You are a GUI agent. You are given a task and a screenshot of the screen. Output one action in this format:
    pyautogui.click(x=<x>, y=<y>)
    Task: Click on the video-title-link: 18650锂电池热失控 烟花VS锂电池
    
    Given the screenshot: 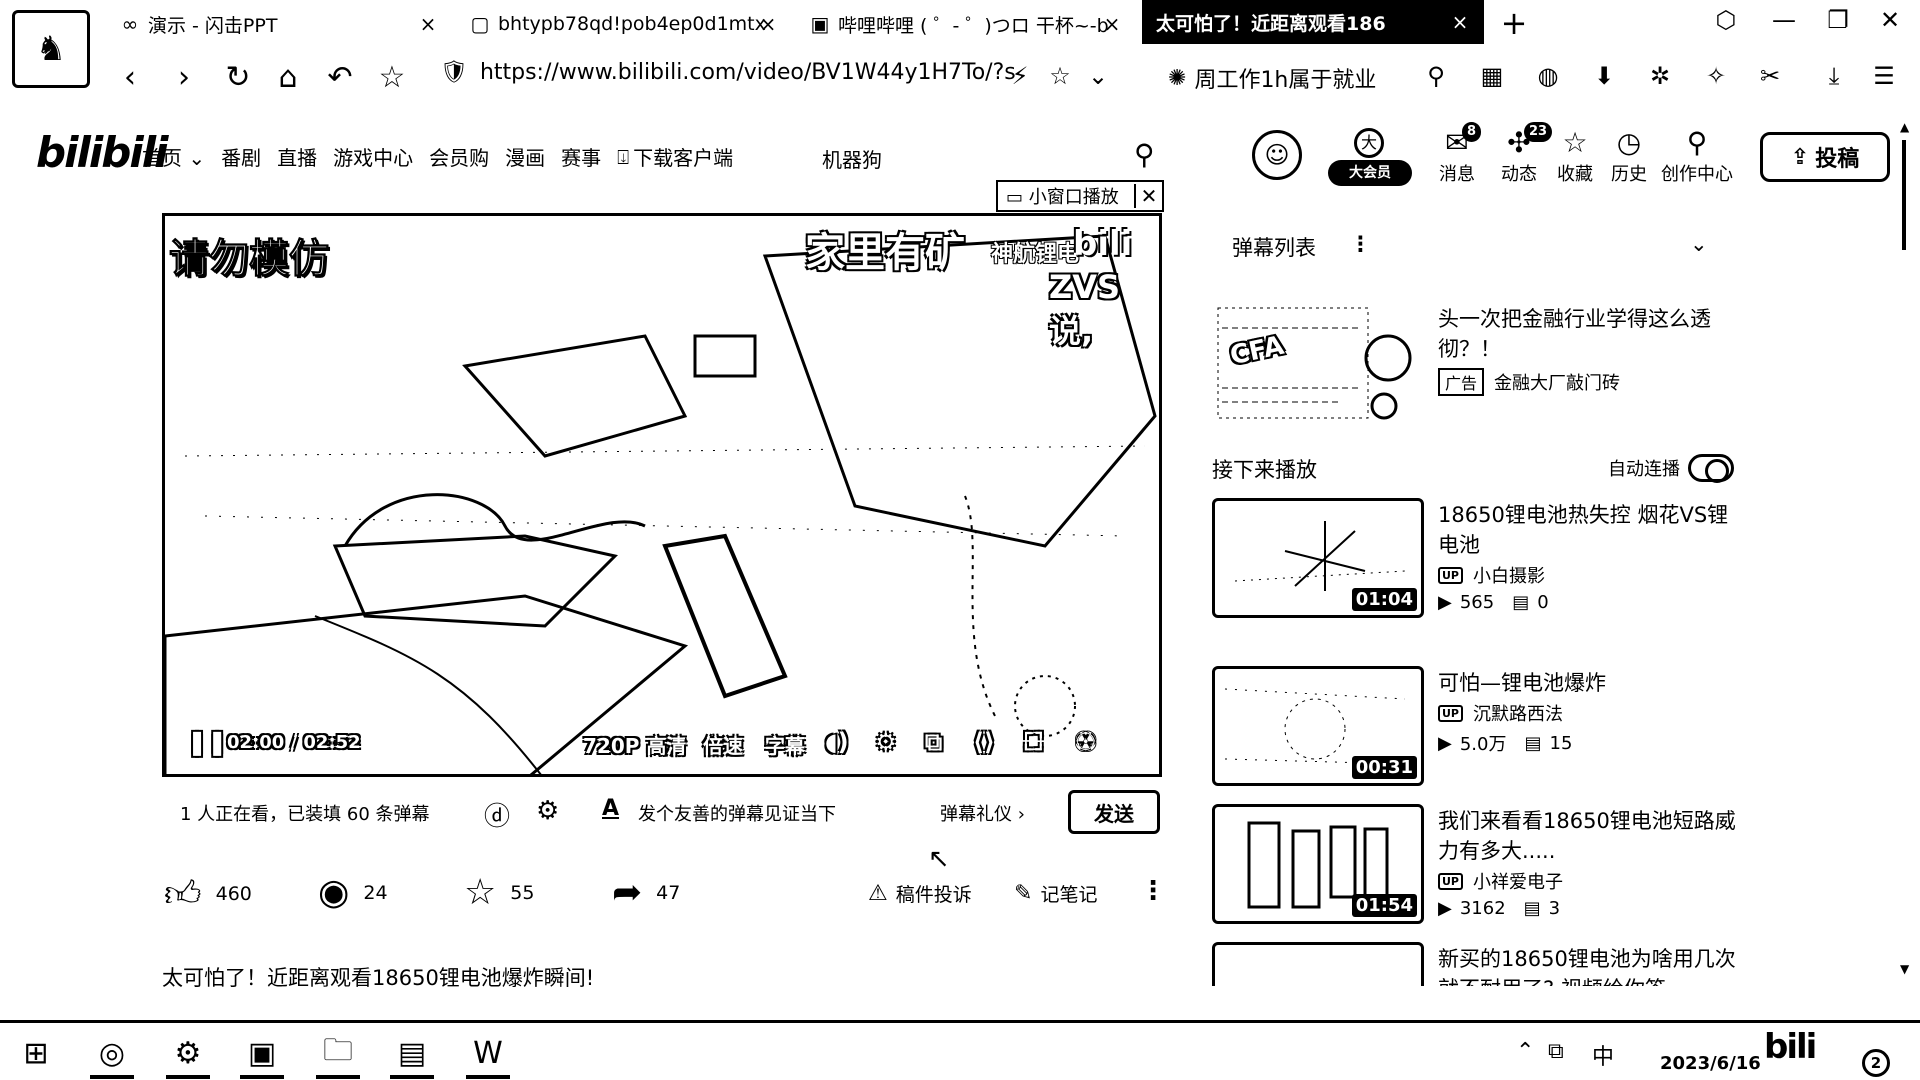 What is the action you would take?
    pyautogui.click(x=1588, y=530)
    